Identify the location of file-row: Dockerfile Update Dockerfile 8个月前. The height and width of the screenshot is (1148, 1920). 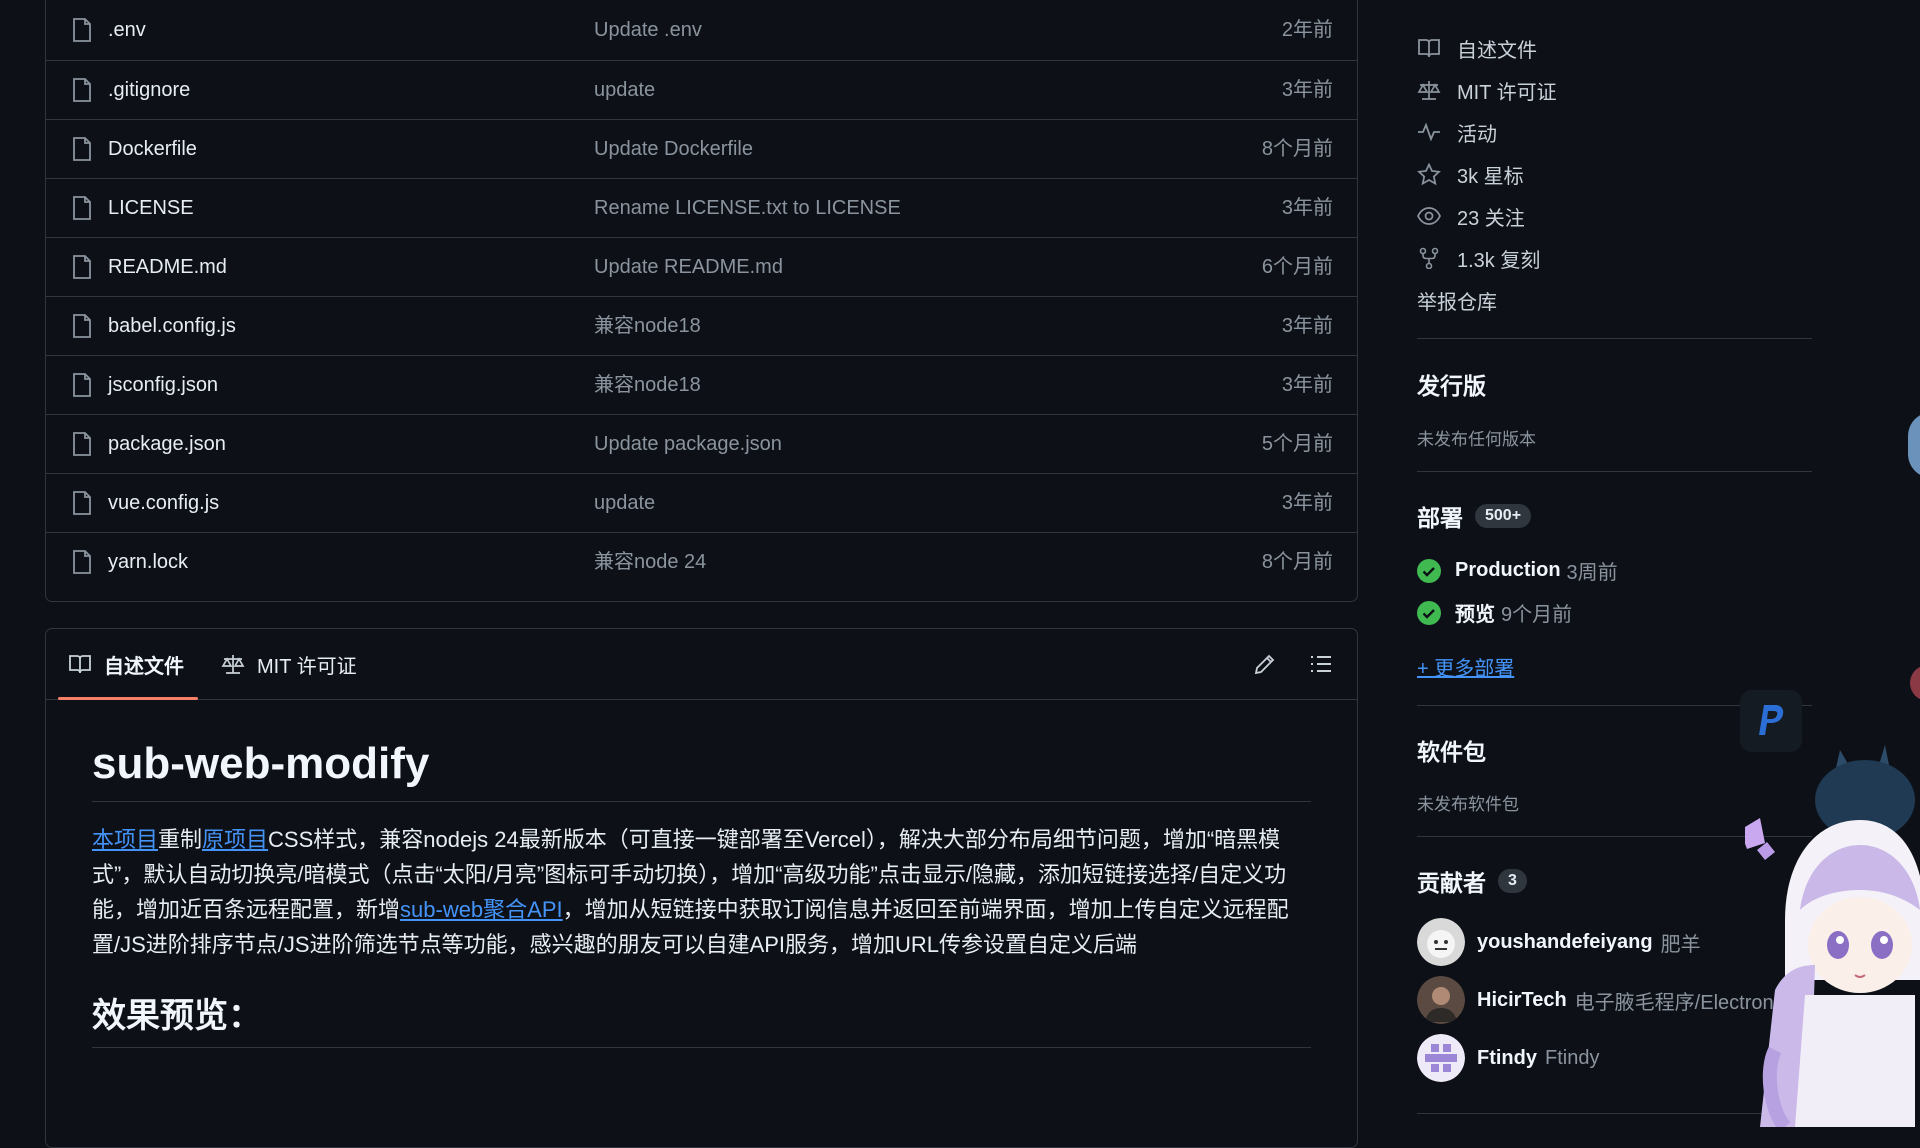
(701, 148).